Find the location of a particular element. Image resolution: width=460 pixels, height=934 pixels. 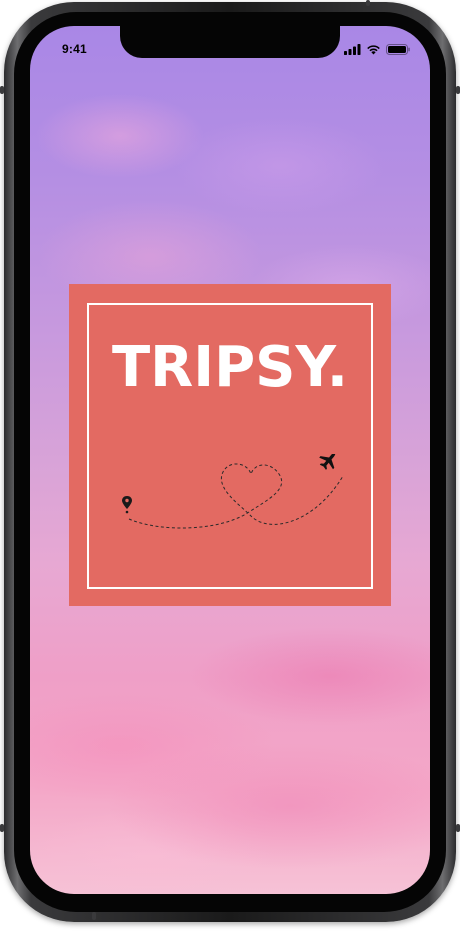

side-button-right-bottom is located at coordinates (458, 828).